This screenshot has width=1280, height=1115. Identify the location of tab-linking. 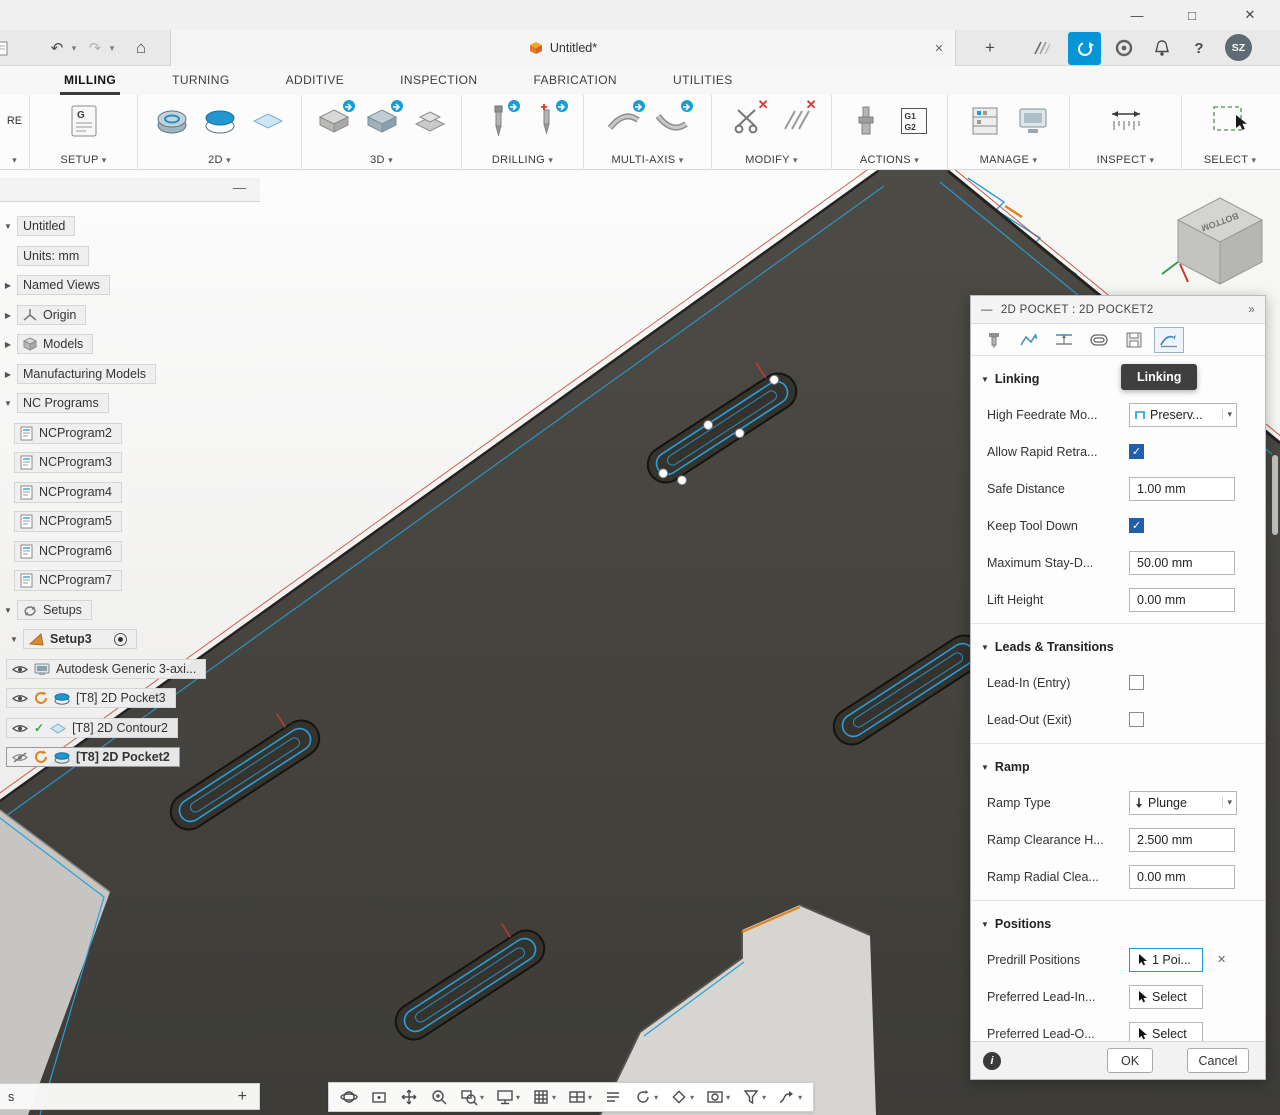
(1169, 339).